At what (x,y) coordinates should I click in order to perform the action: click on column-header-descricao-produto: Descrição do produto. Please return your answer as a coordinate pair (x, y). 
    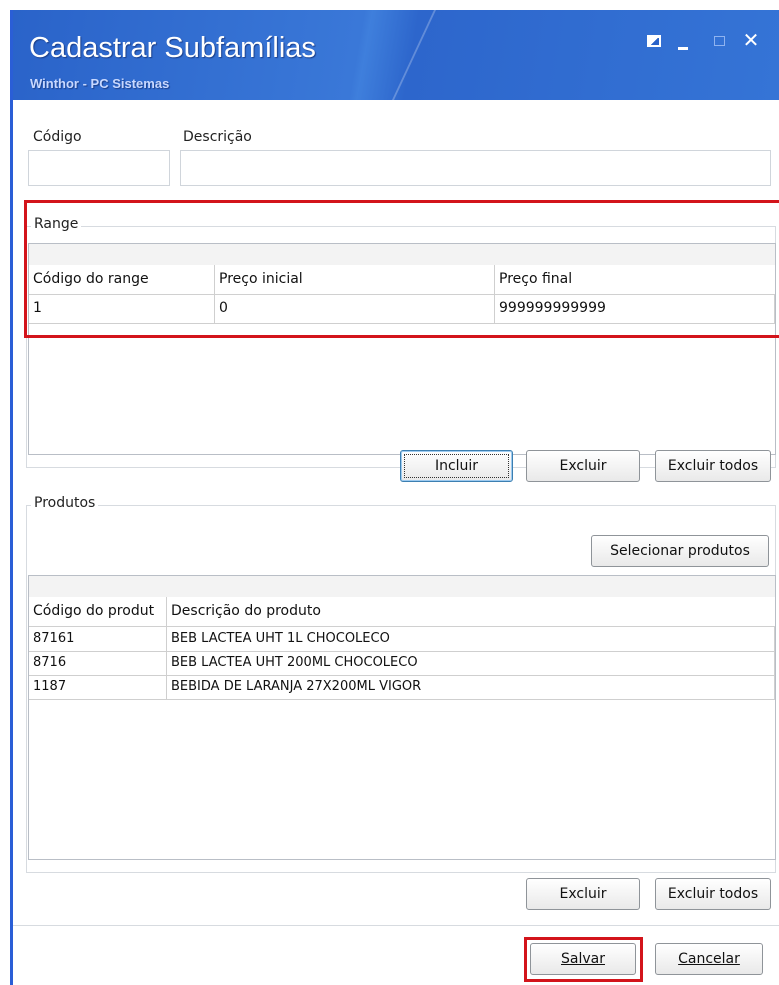
    Looking at the image, I should click on (471, 611).